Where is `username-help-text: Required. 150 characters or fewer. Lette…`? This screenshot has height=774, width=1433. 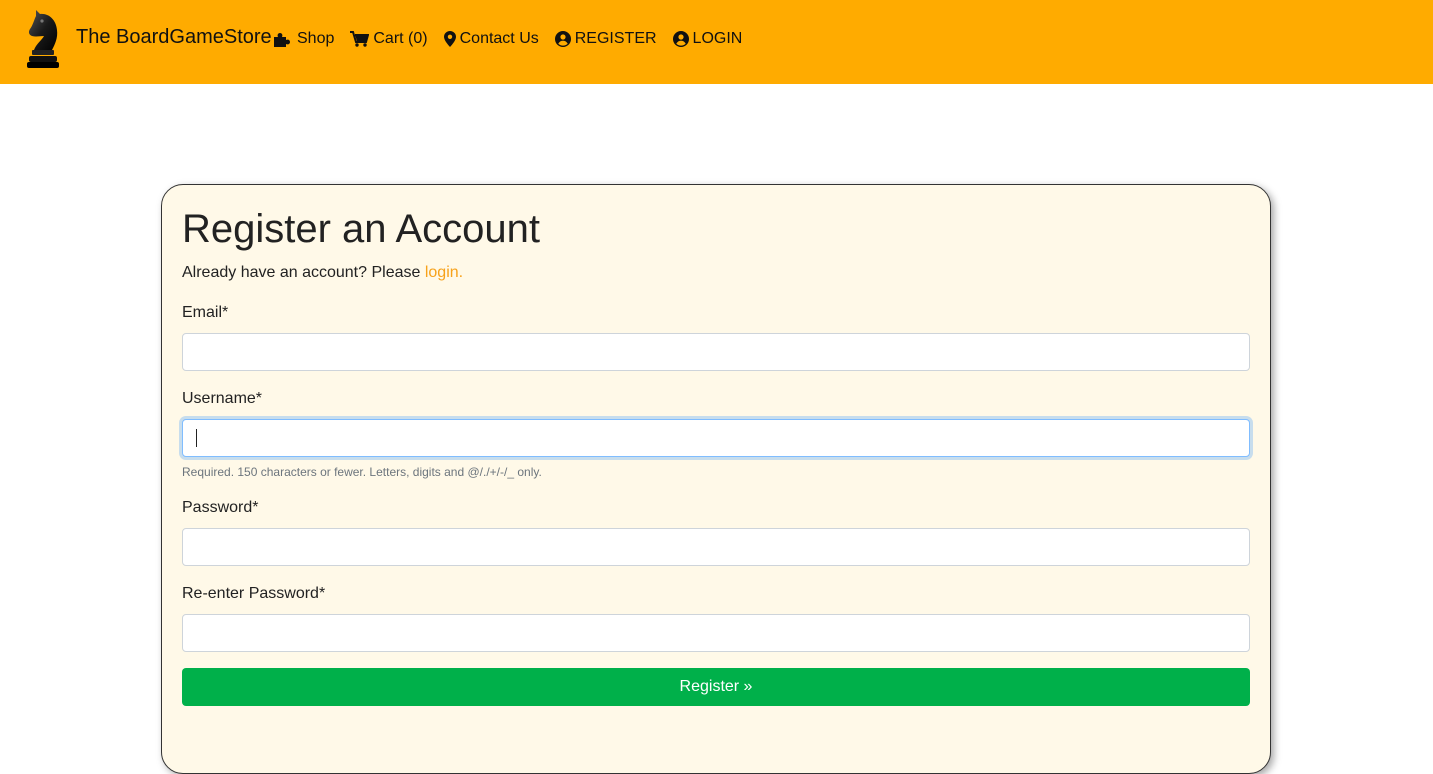
username-help-text: Required. 150 characters or fewer. Lette… is located at coordinates (362, 472).